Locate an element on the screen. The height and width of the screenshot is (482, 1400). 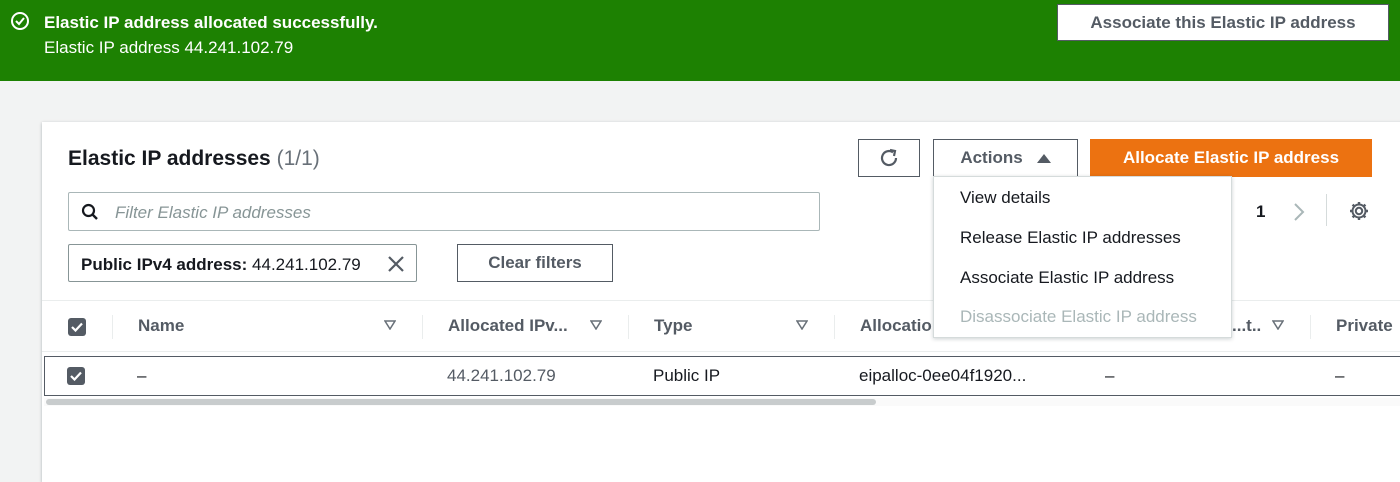
panel-title-text: Elastic IP addresses is located at coordinates (169, 158).